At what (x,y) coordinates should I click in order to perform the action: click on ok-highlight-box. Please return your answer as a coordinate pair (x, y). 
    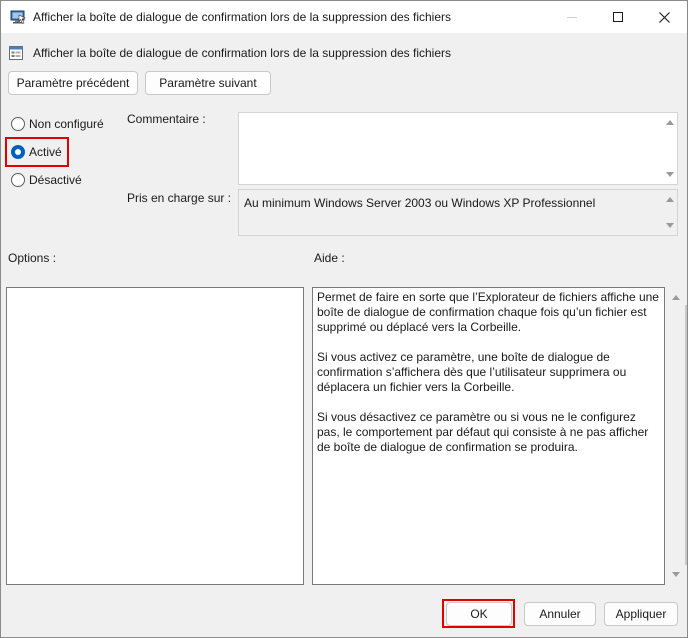
    Looking at the image, I should click on (478, 613).